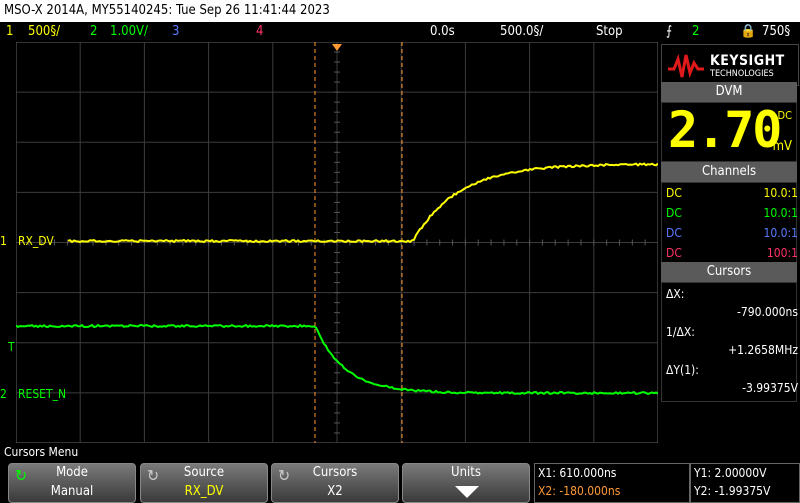  What do you see at coordinates (335, 472) in the screenshot?
I see `softkey-cursors-label: Cursors` at bounding box center [335, 472].